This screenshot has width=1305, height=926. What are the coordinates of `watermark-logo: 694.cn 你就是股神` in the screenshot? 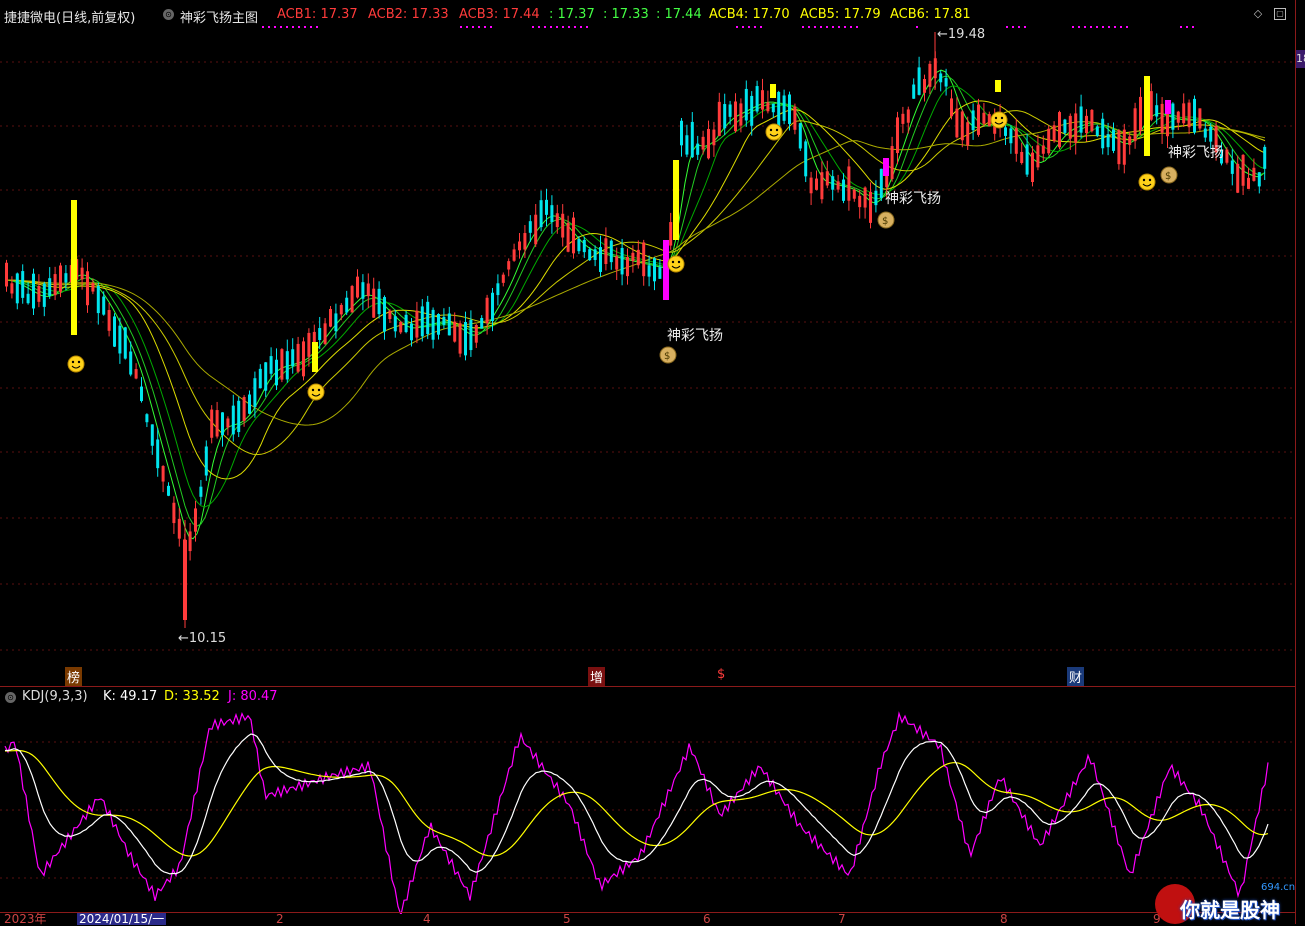 It's located at (1227, 902).